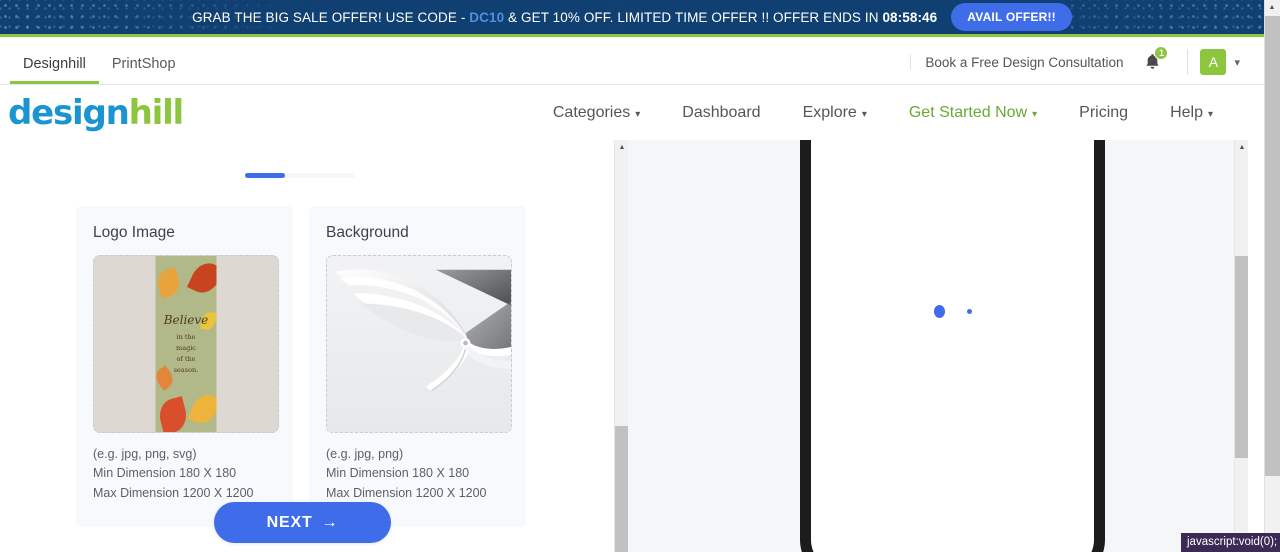 The width and height of the screenshot is (1280, 552). What do you see at coordinates (289, 522) in the screenshot?
I see `next-button-label: NEXT` at bounding box center [289, 522].